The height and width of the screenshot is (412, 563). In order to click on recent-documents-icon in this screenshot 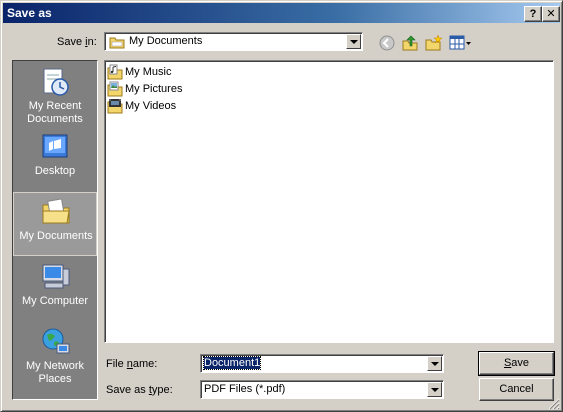, I will do `click(56, 82)`.